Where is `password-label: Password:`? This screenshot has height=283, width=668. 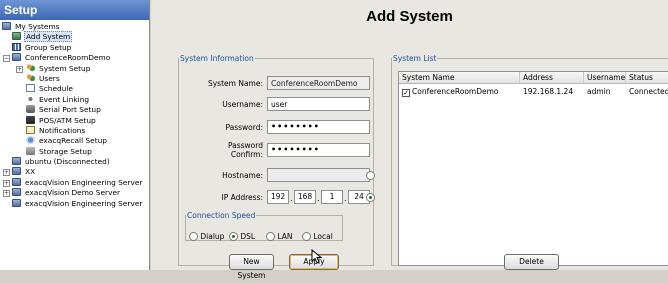
password-label: Password: is located at coordinates (244, 127).